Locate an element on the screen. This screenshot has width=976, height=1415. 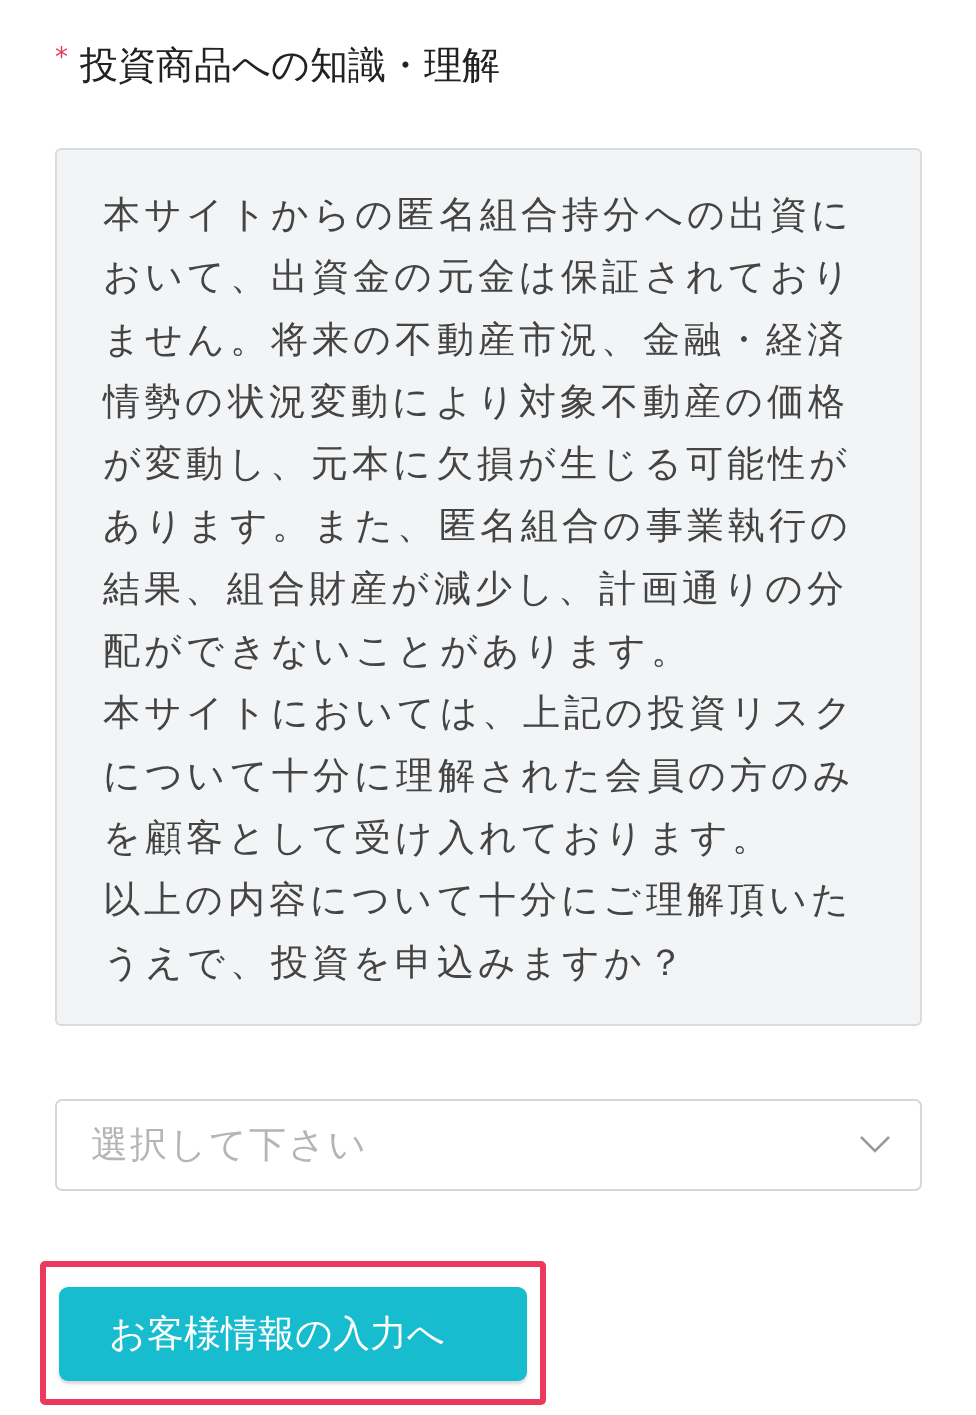
notice-paragraph: 本サイトにおいては、上記の投資リスクについて十分に理解された会員の方のみを顧客として受け入れております。 is located at coordinates (480, 775).